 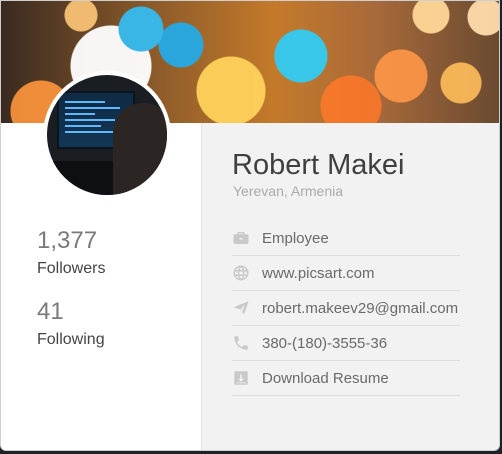 I want to click on phone-link: 380-(180)-3555-36, so click(x=324, y=343).